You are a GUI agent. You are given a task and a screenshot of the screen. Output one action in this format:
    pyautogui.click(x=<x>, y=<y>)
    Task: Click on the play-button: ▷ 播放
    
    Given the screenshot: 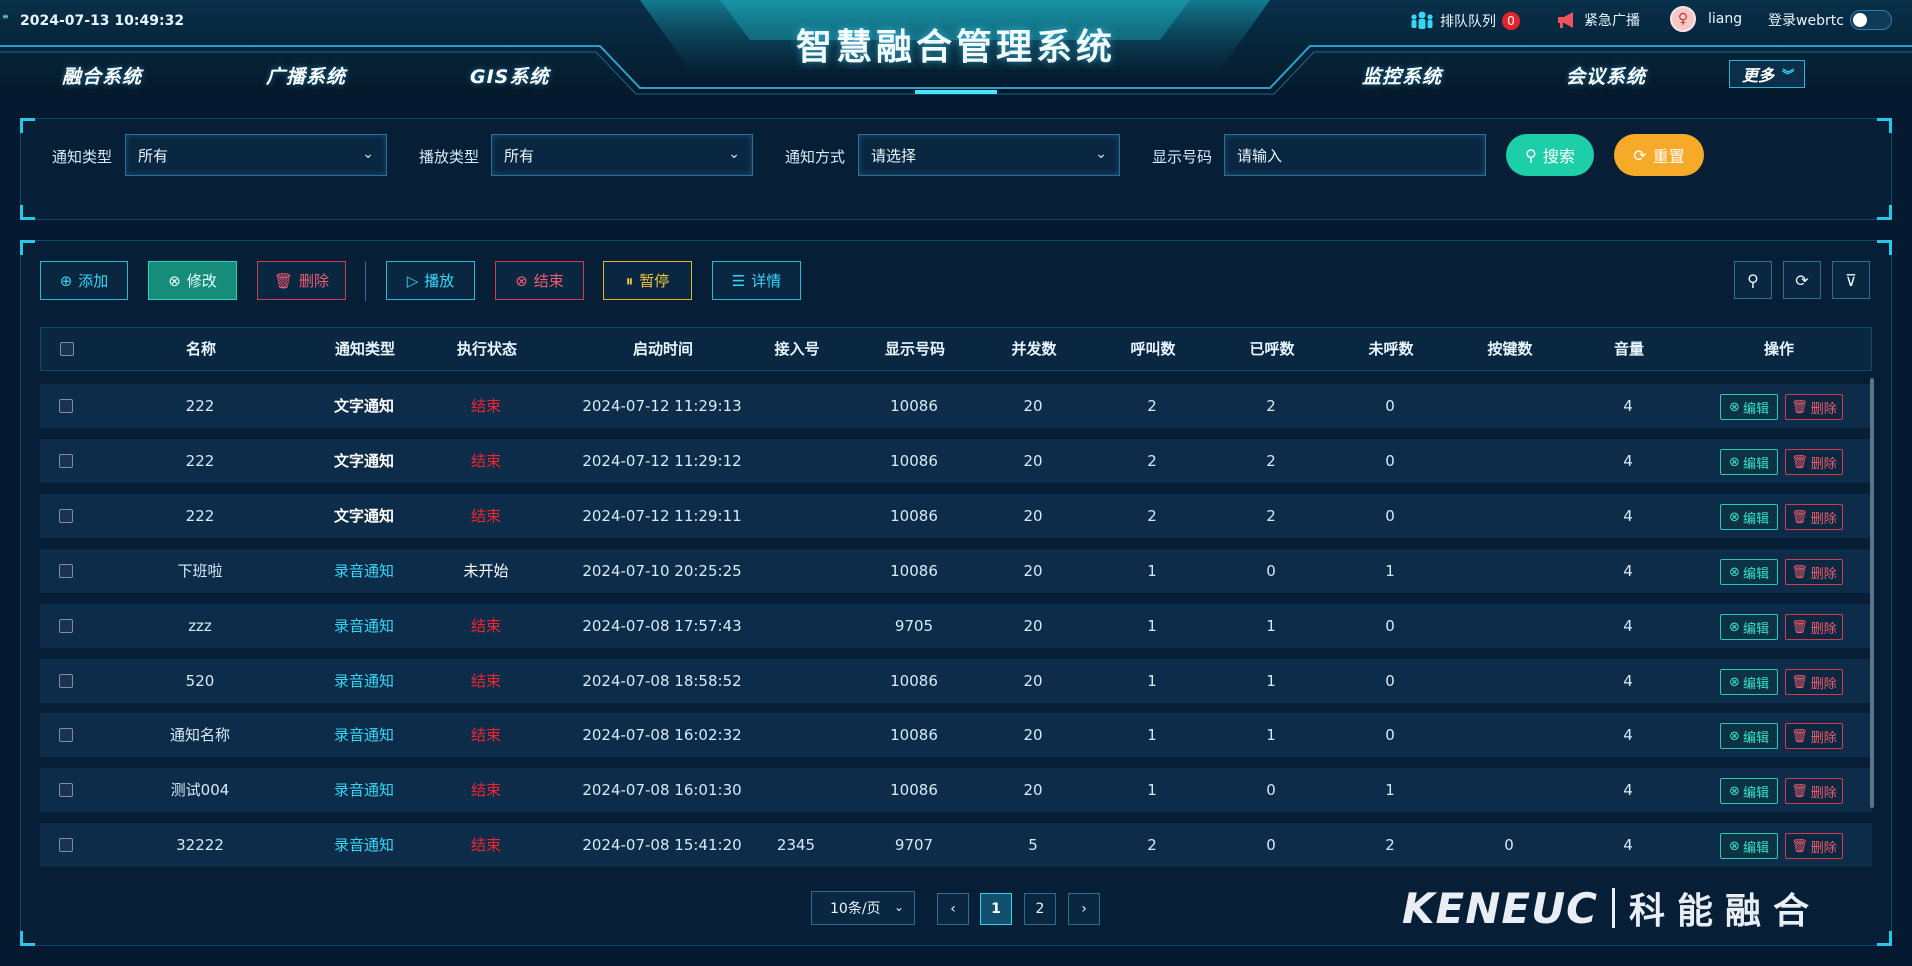 What is the action you would take?
    pyautogui.click(x=430, y=280)
    